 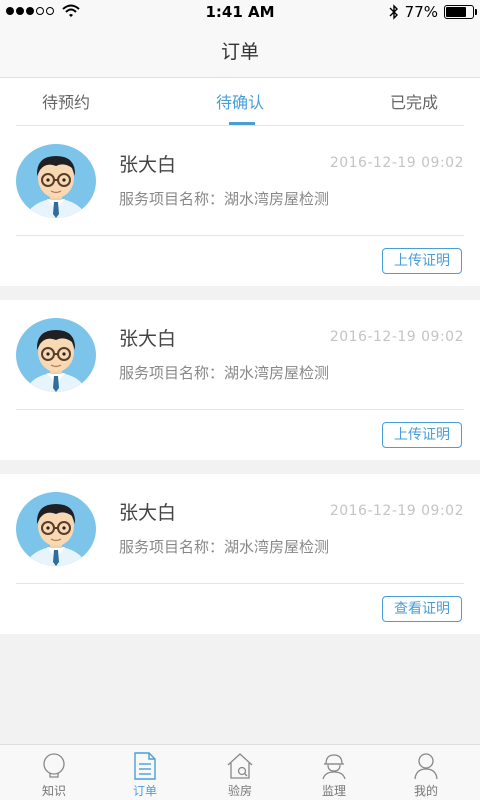 I want to click on tabbar-item-inspection: 验房, so click(x=240, y=772).